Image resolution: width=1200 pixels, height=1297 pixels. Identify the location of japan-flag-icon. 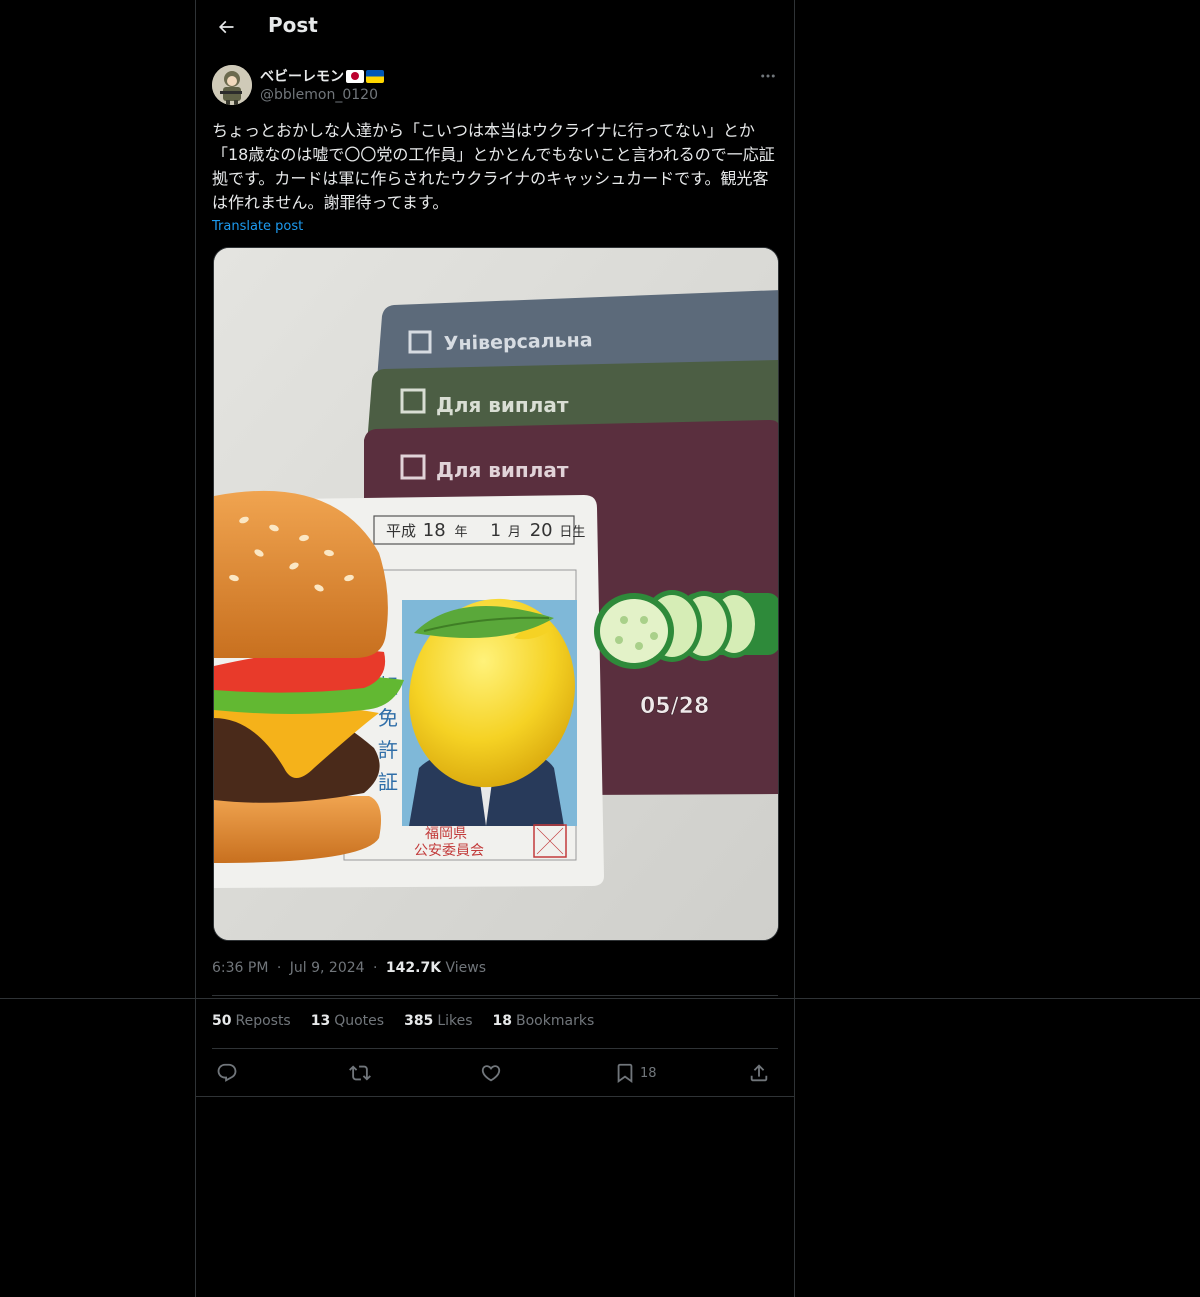
(355, 76).